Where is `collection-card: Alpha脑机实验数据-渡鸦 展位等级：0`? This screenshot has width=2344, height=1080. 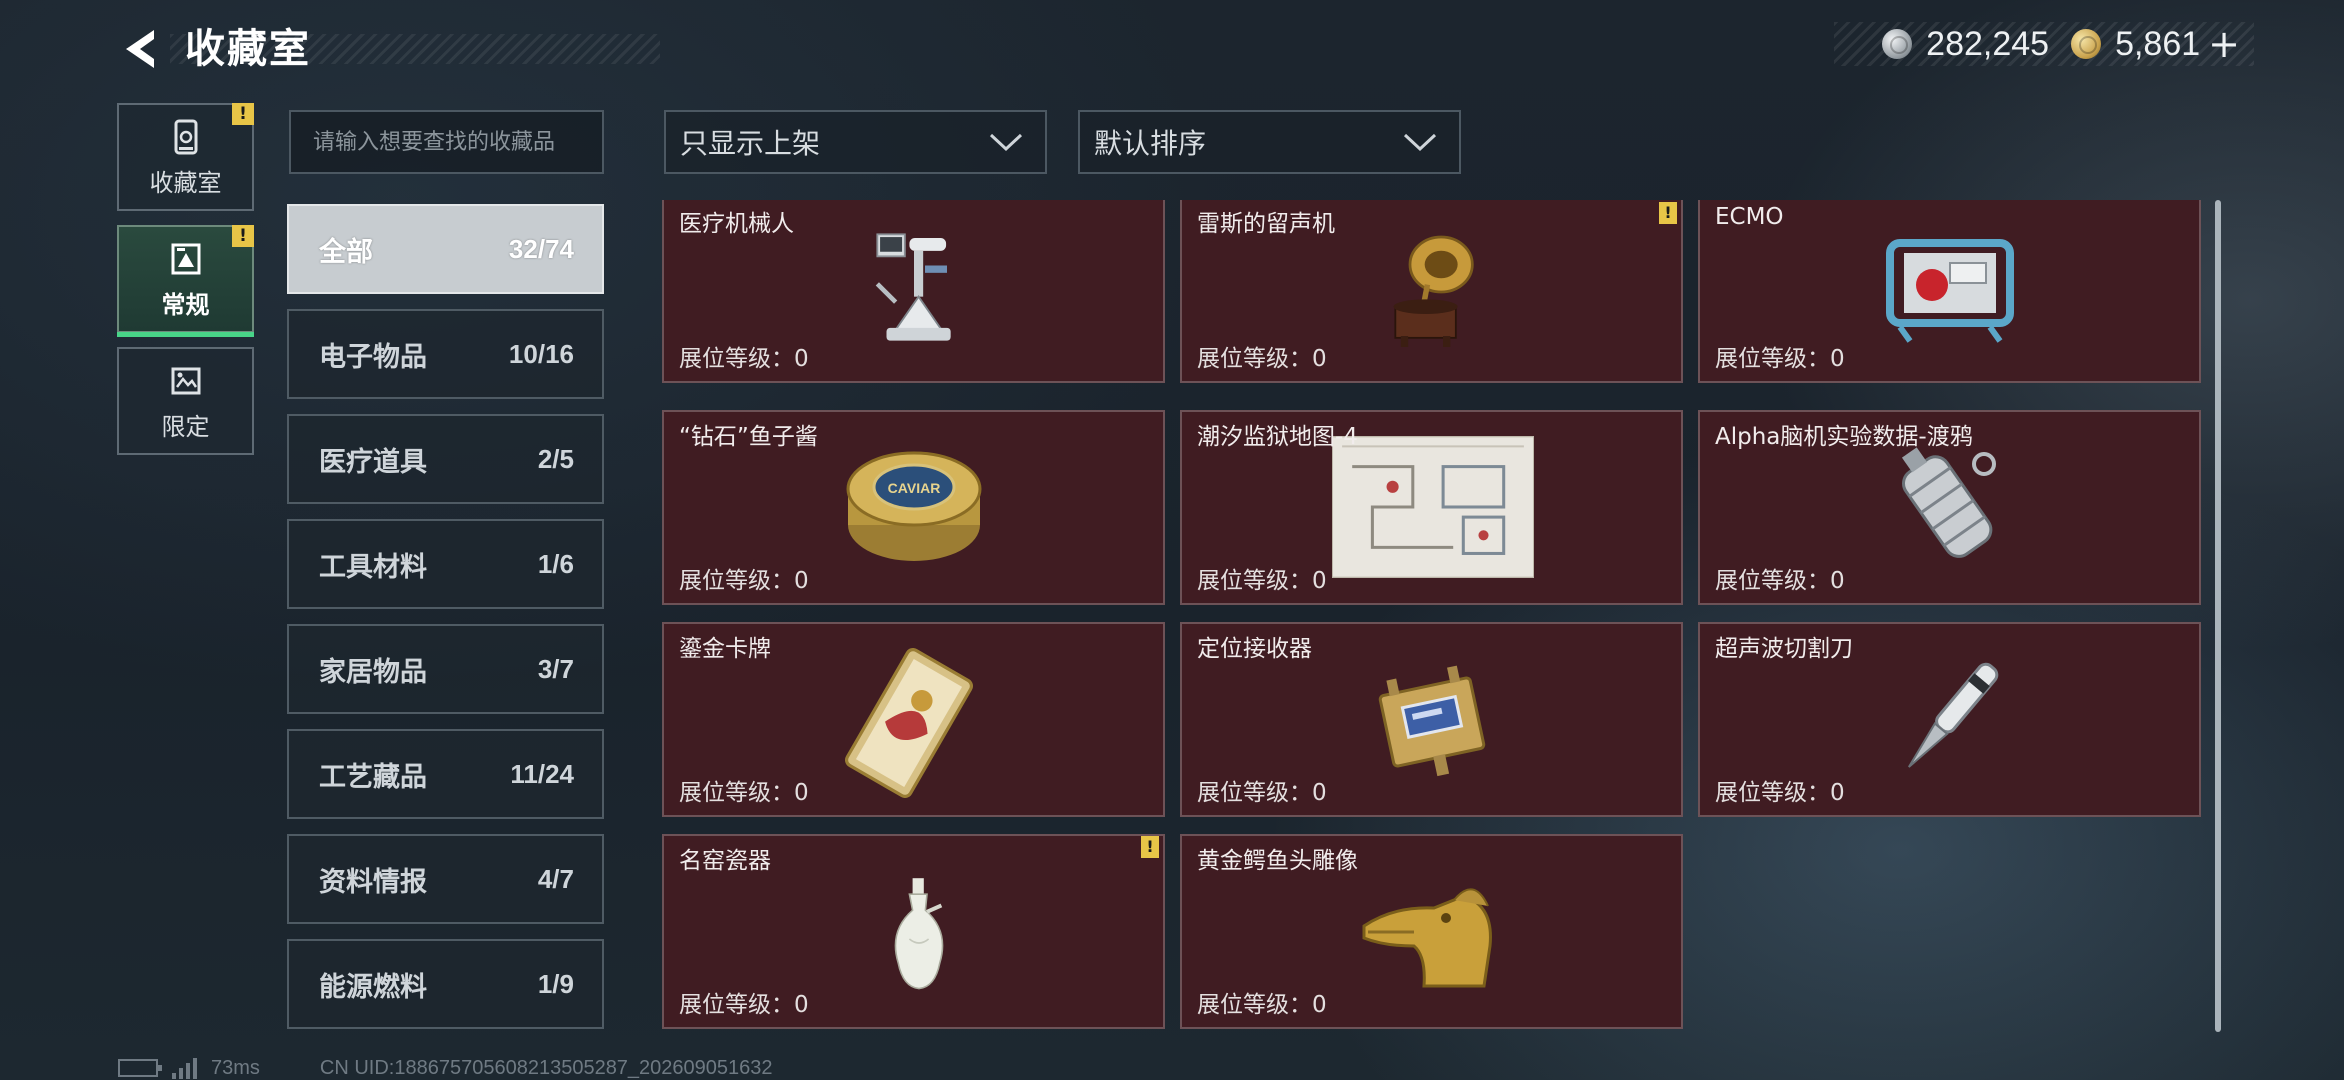 collection-card: Alpha脑机实验数据-渡鸦 展位等级：0 is located at coordinates (1949, 507).